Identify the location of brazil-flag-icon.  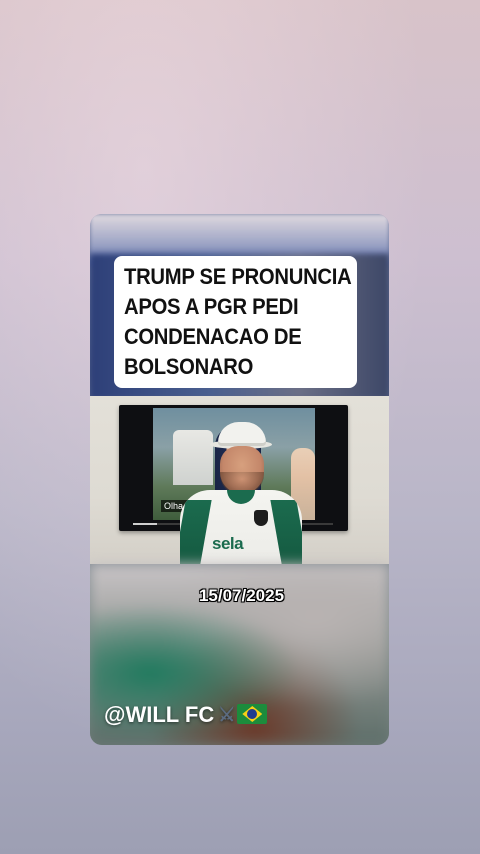
(252, 714).